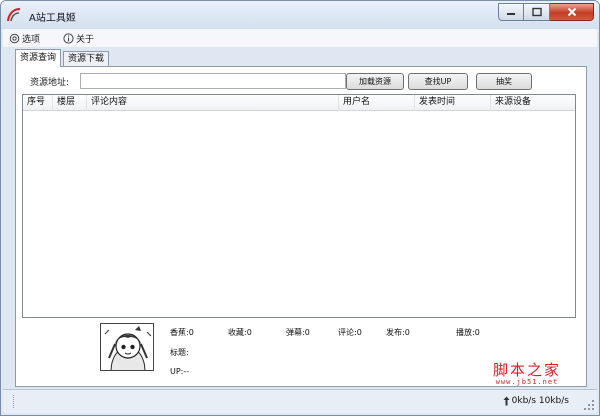  I want to click on resource-title: 标题:, so click(179, 352).